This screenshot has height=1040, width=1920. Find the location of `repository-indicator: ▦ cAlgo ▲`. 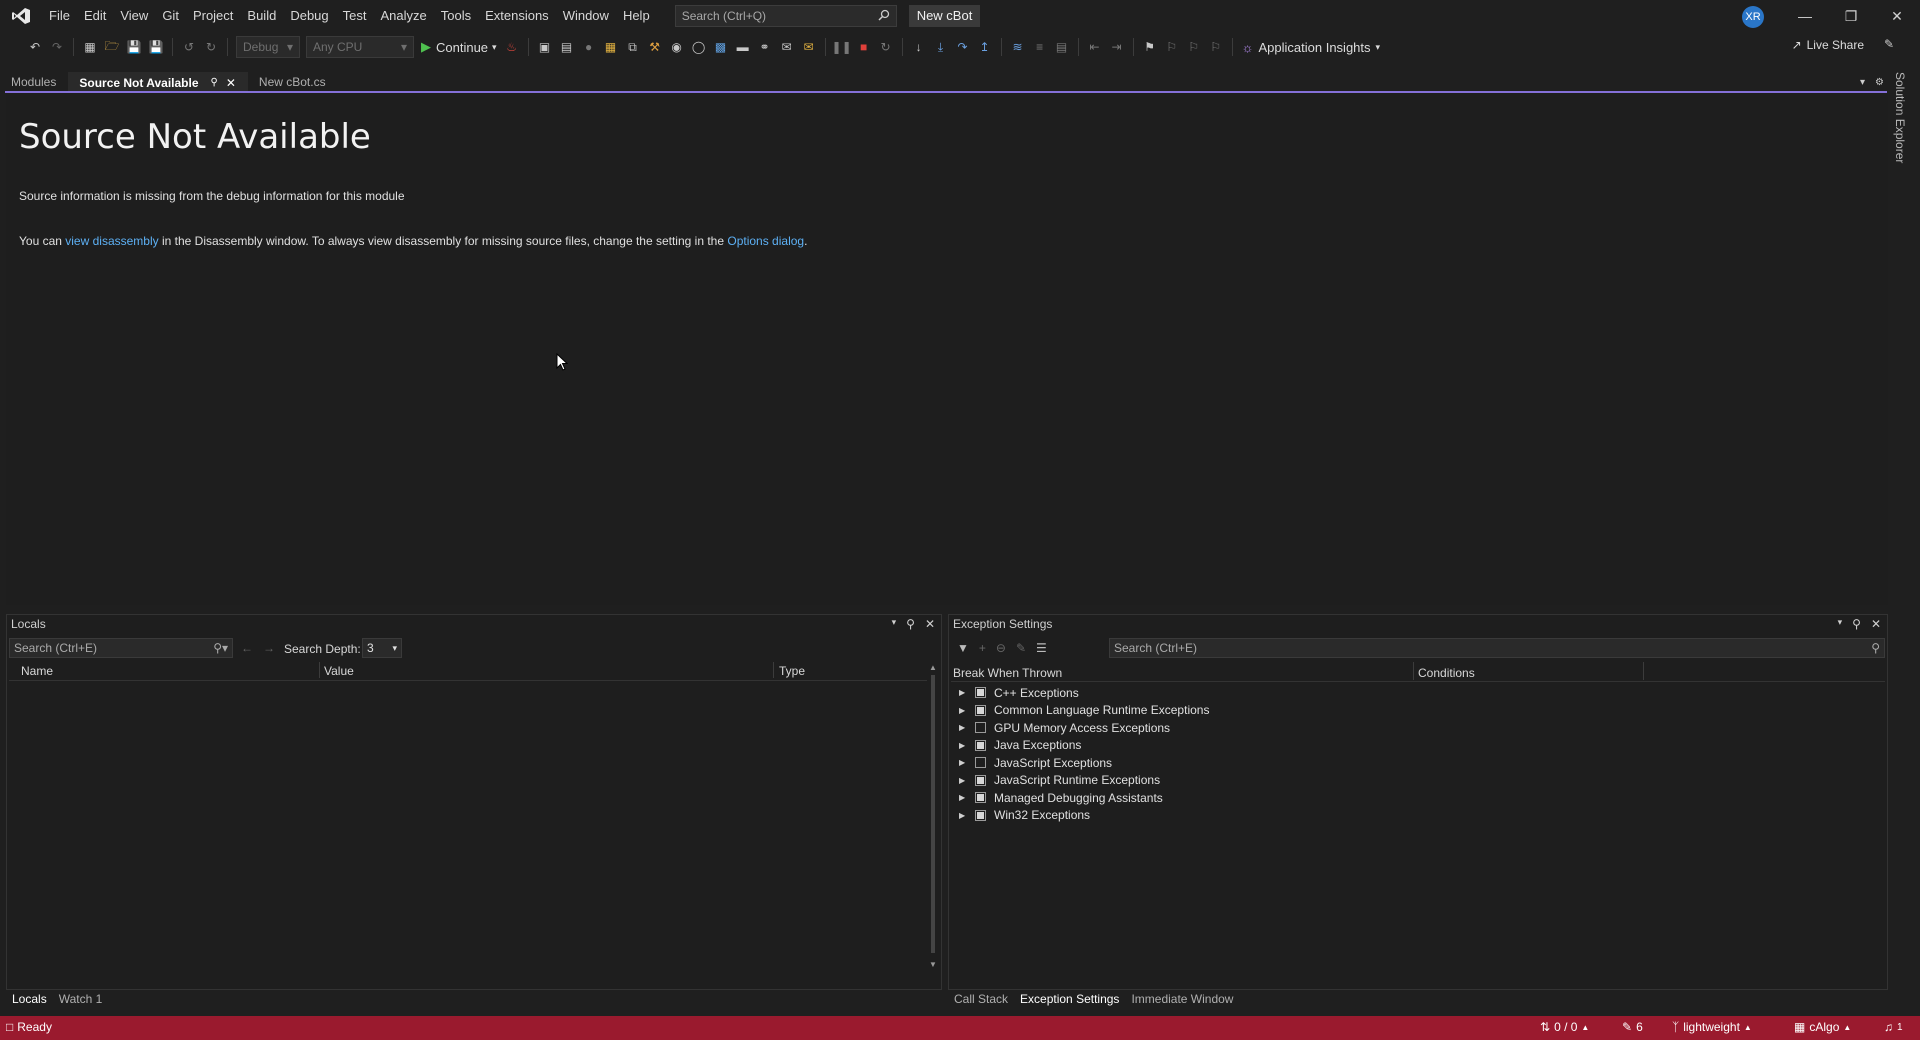

repository-indicator: ▦ cAlgo ▲ is located at coordinates (1822, 1027).